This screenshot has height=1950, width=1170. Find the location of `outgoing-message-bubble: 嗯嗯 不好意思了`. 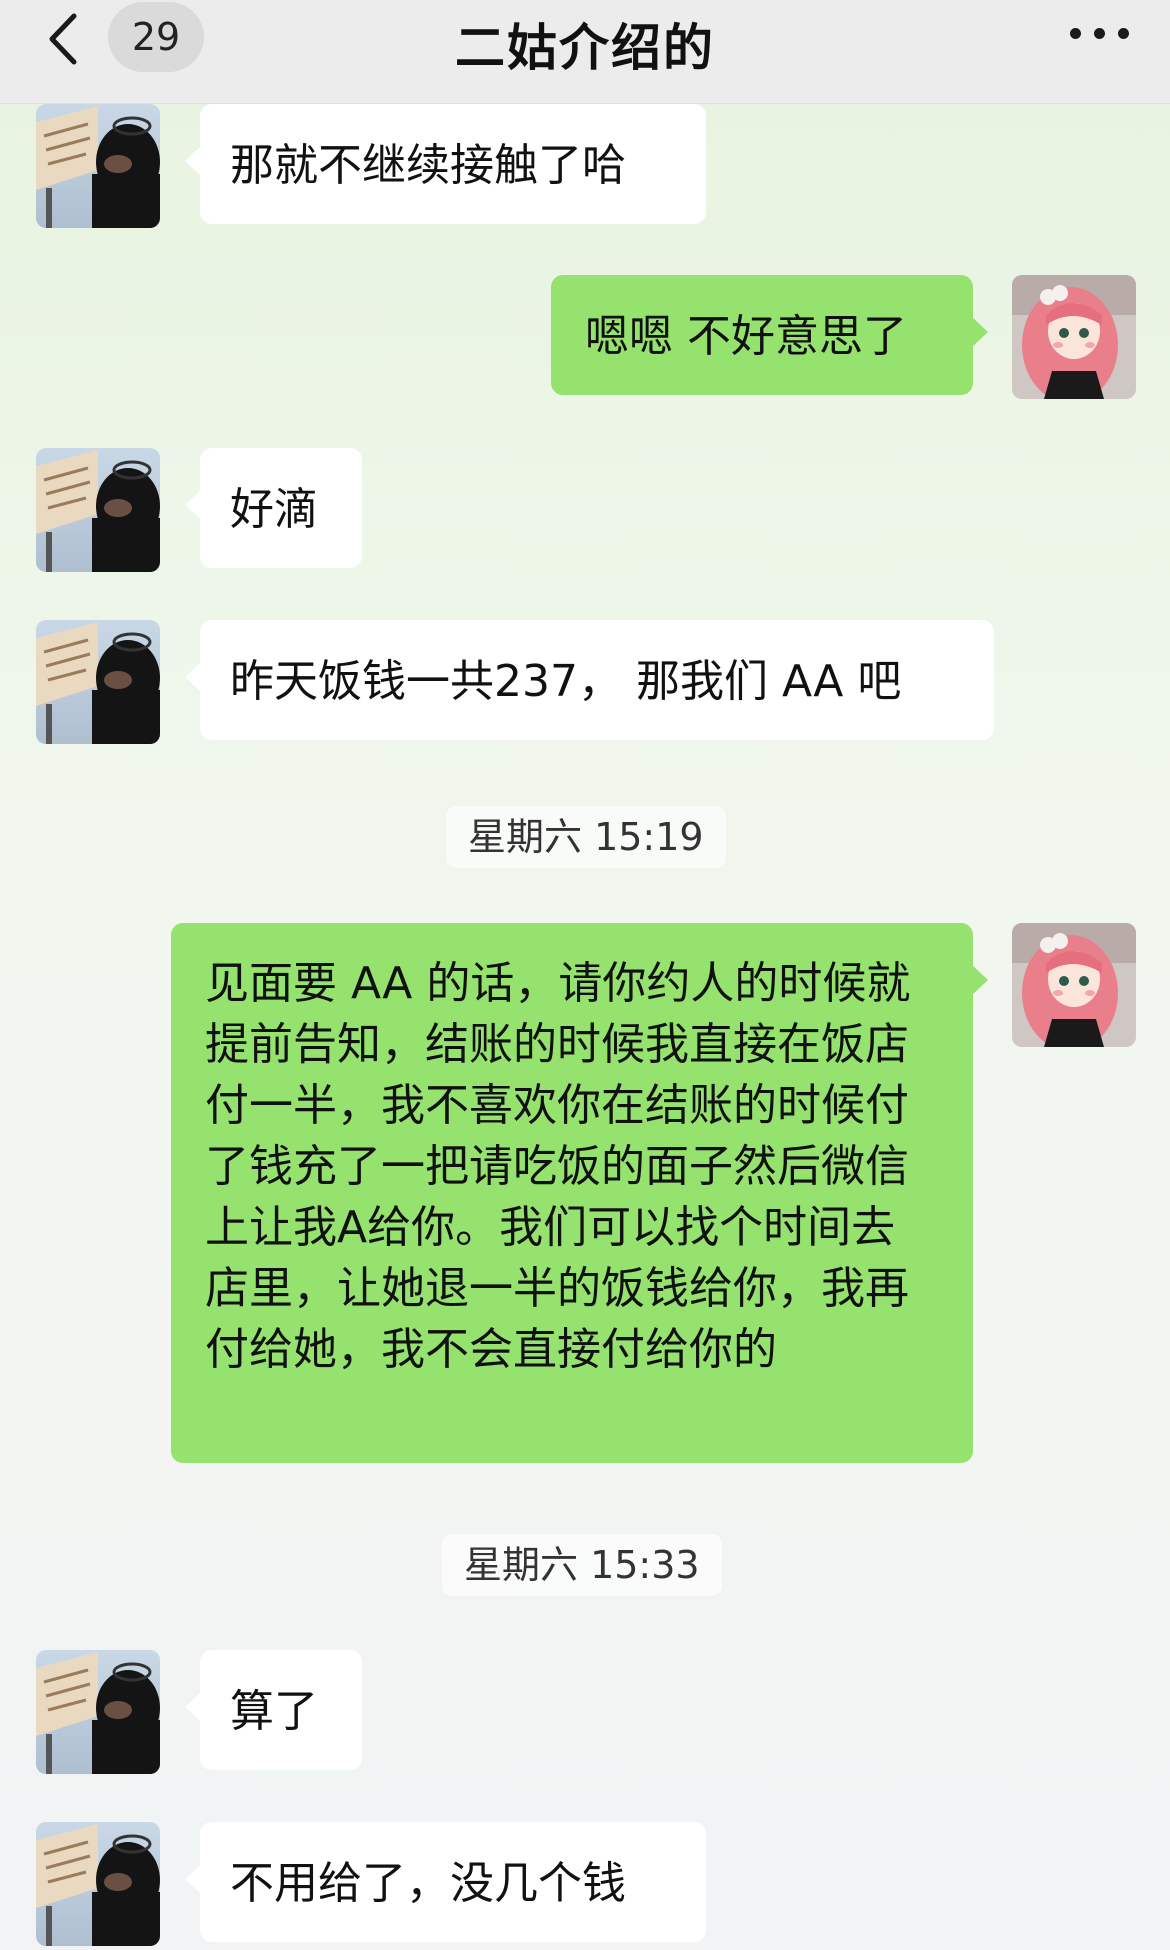

outgoing-message-bubble: 嗯嗯 不好意思了 is located at coordinates (769, 335).